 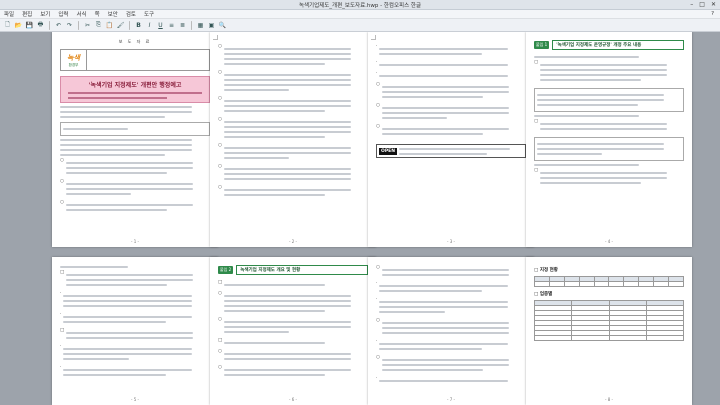 What do you see at coordinates (109, 25) in the screenshot?
I see `paste-icon: 📋` at bounding box center [109, 25].